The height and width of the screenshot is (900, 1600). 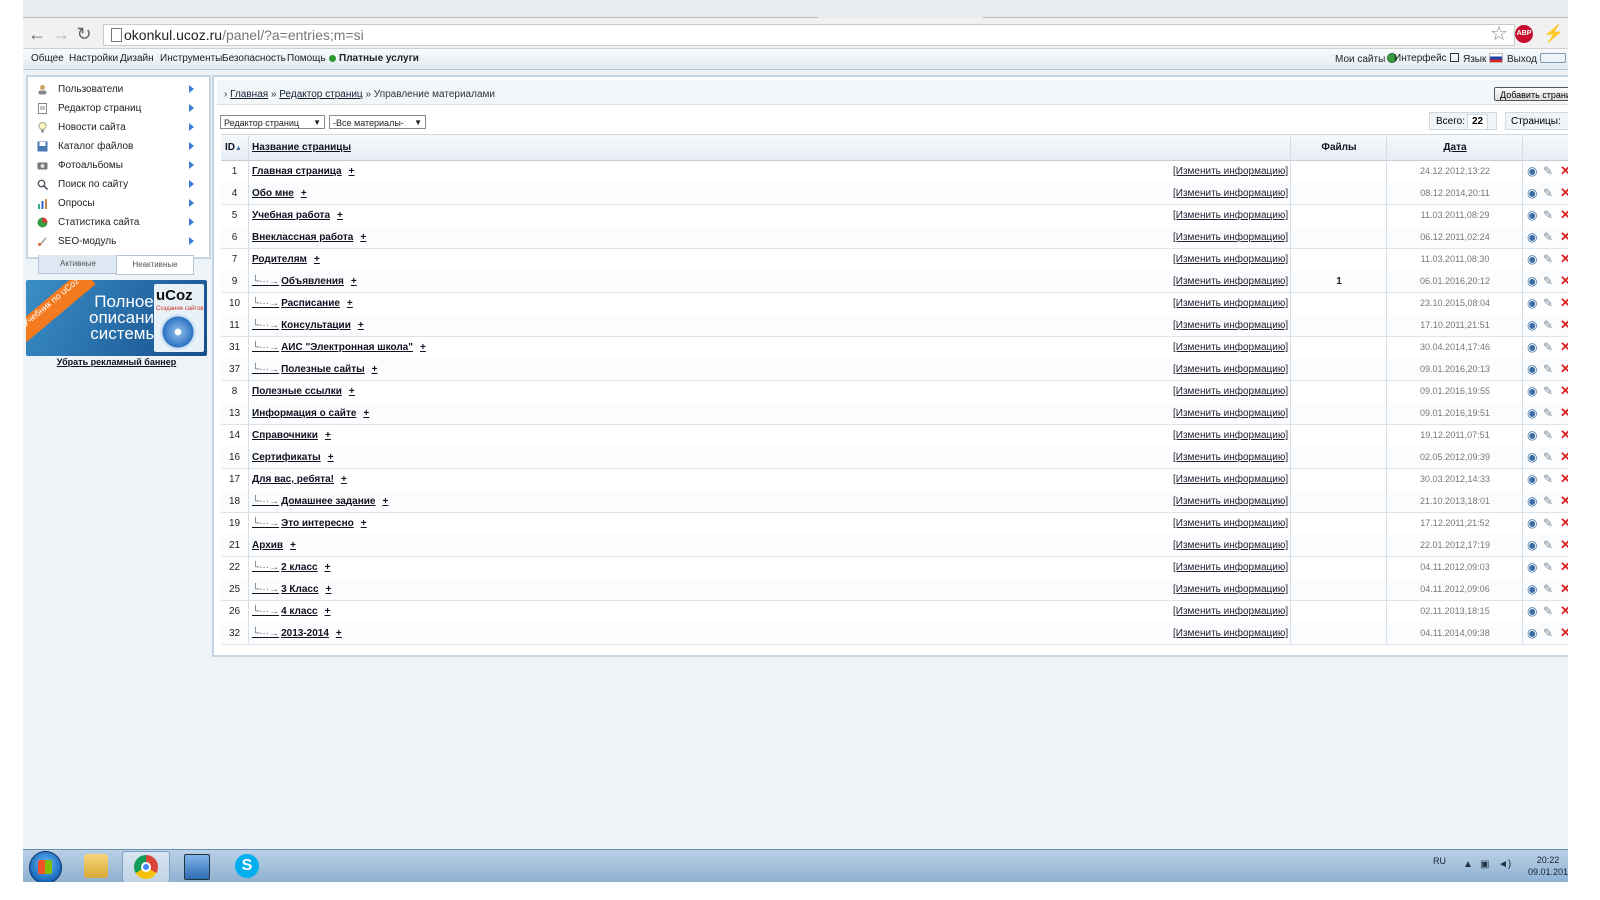 I want to click on sidebar-item-statistics: Статистика сайта, so click(x=115, y=223).